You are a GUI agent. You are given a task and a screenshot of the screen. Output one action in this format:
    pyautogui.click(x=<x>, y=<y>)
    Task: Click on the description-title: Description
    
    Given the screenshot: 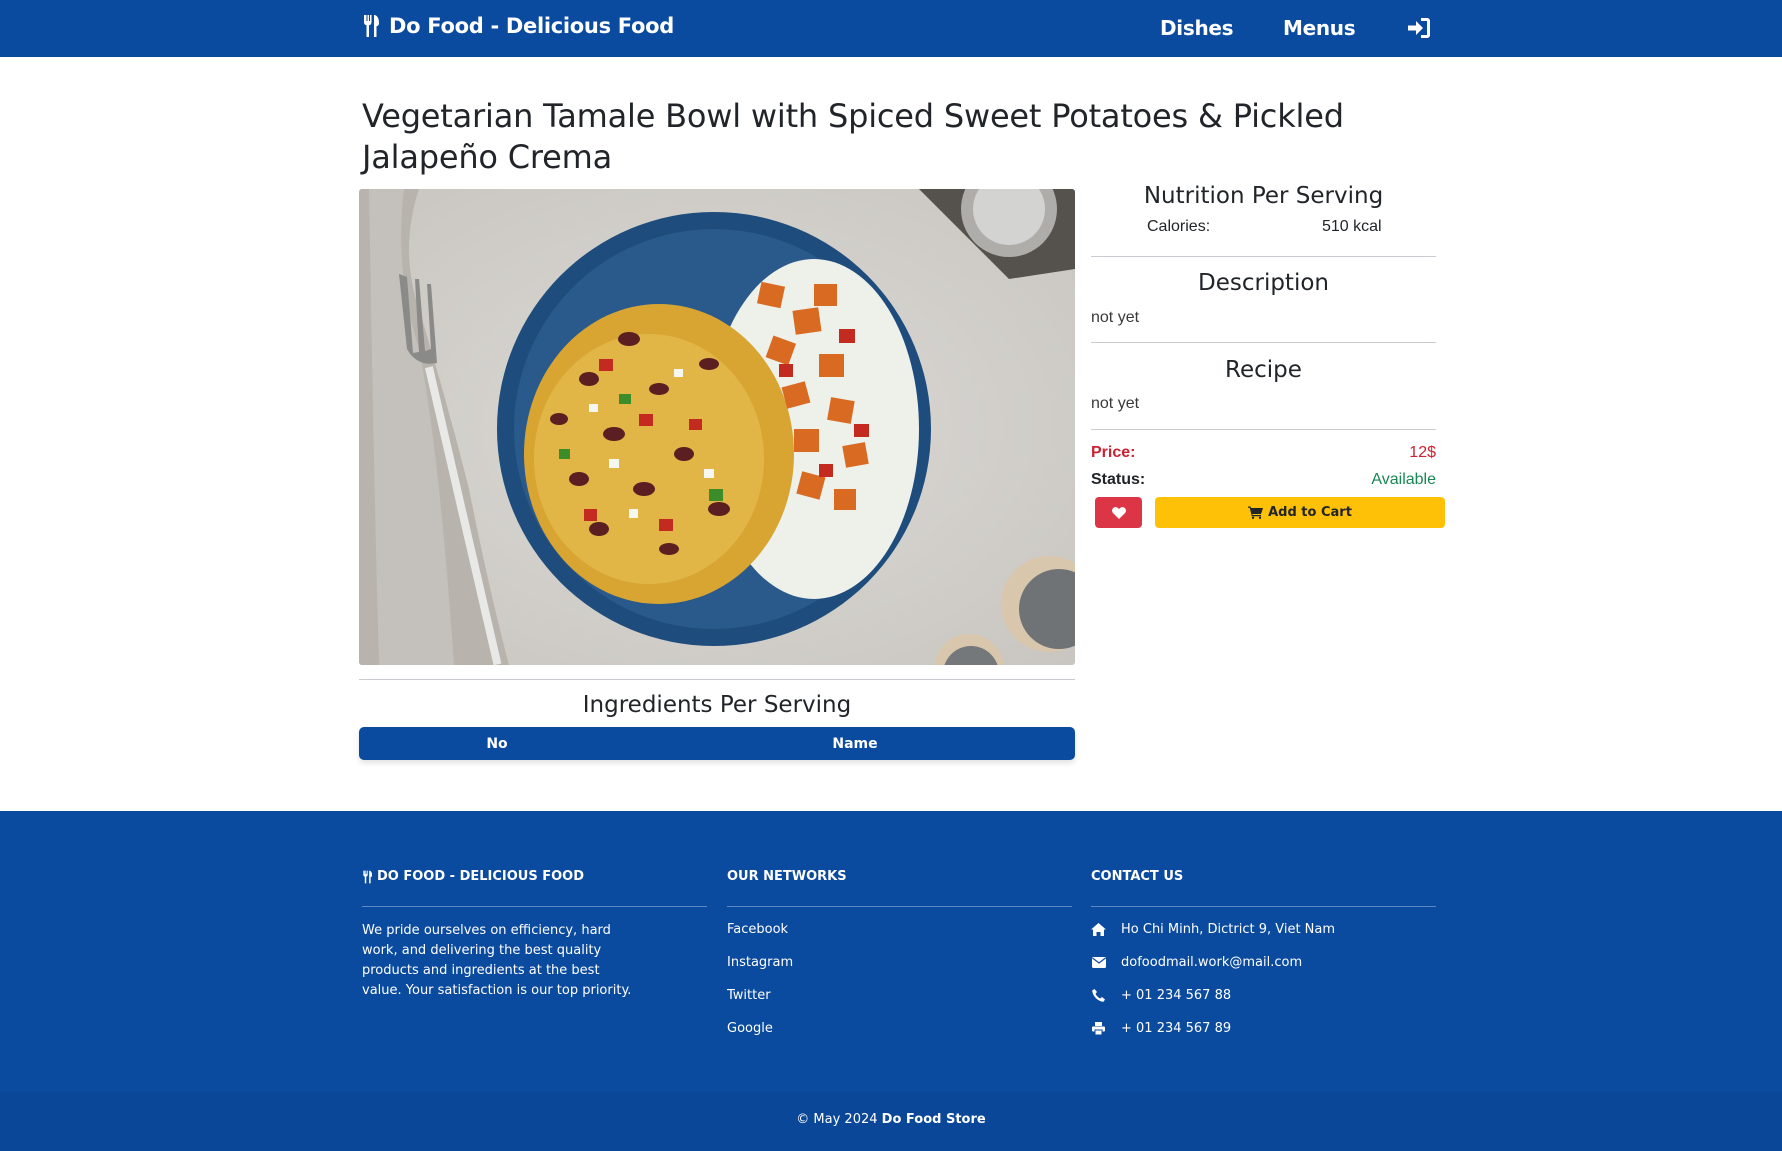 What is the action you would take?
    pyautogui.click(x=1263, y=283)
    